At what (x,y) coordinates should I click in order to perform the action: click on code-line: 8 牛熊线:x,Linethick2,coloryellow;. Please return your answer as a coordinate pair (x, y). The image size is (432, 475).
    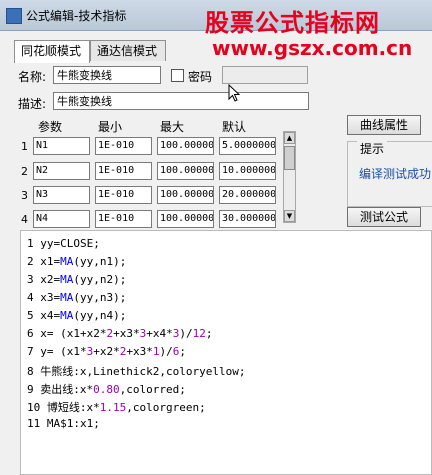
    Looking at the image, I should click on (136, 371).